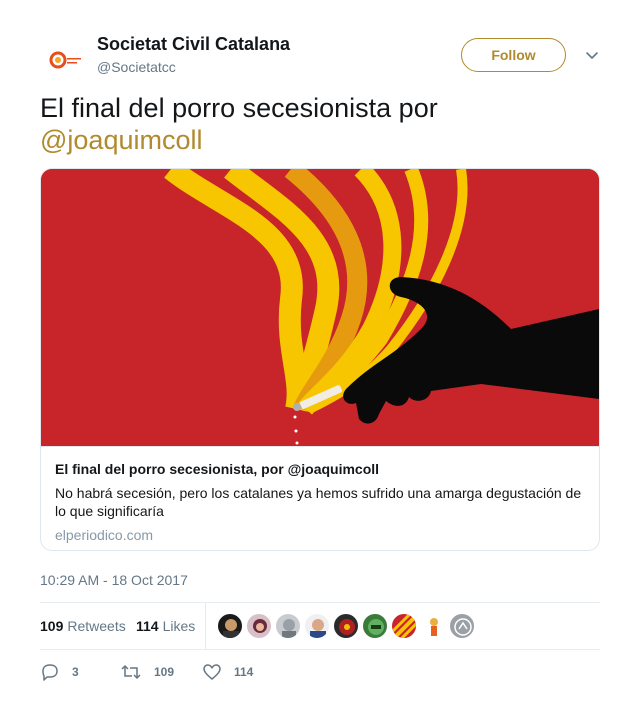 The height and width of the screenshot is (711, 640). What do you see at coordinates (239, 108) in the screenshot?
I see `tweet-body: El final del porro secesionista por` at bounding box center [239, 108].